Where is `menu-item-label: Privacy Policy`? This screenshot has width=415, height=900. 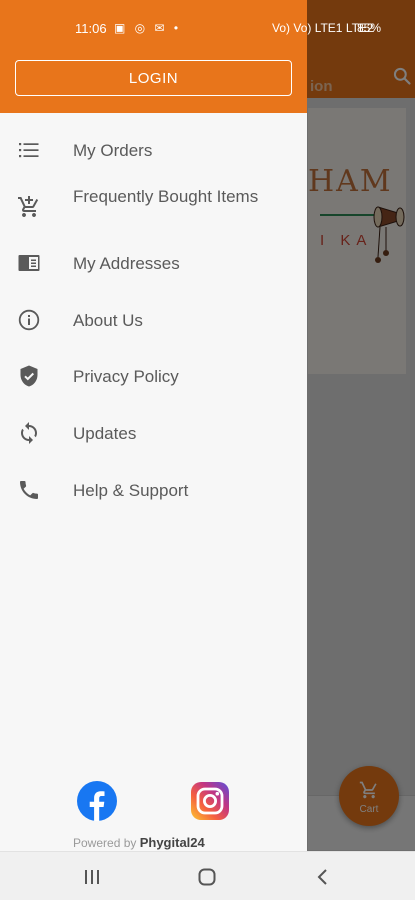
menu-item-label: Privacy Policy is located at coordinates (126, 376).